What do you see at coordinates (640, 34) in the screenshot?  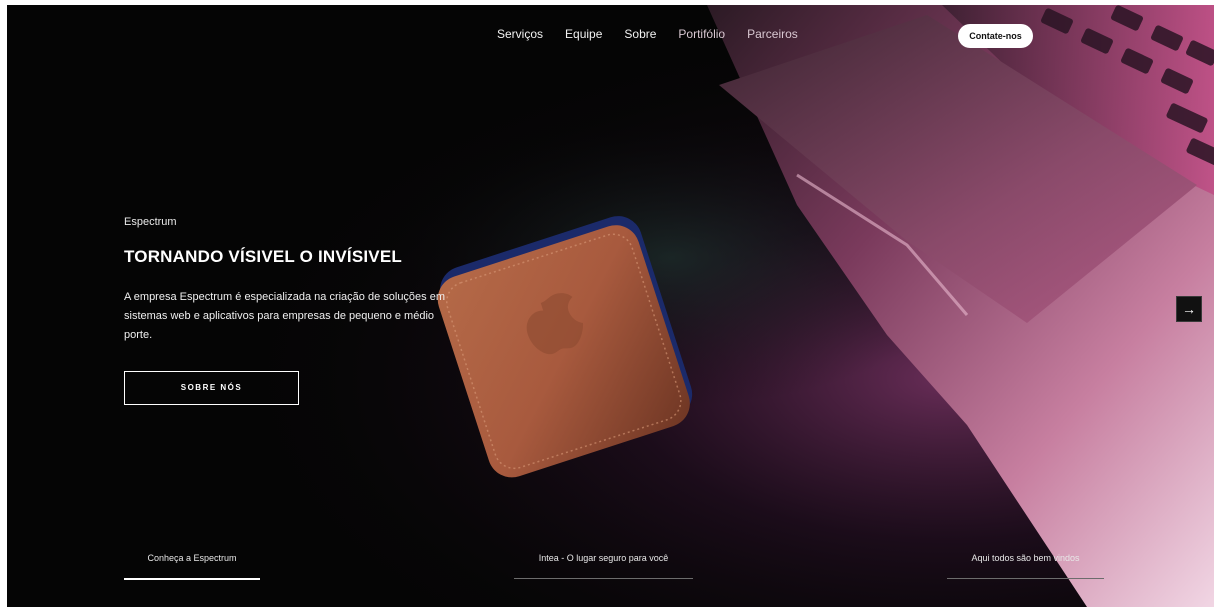 I see `nav-item-sobre: Sobre` at bounding box center [640, 34].